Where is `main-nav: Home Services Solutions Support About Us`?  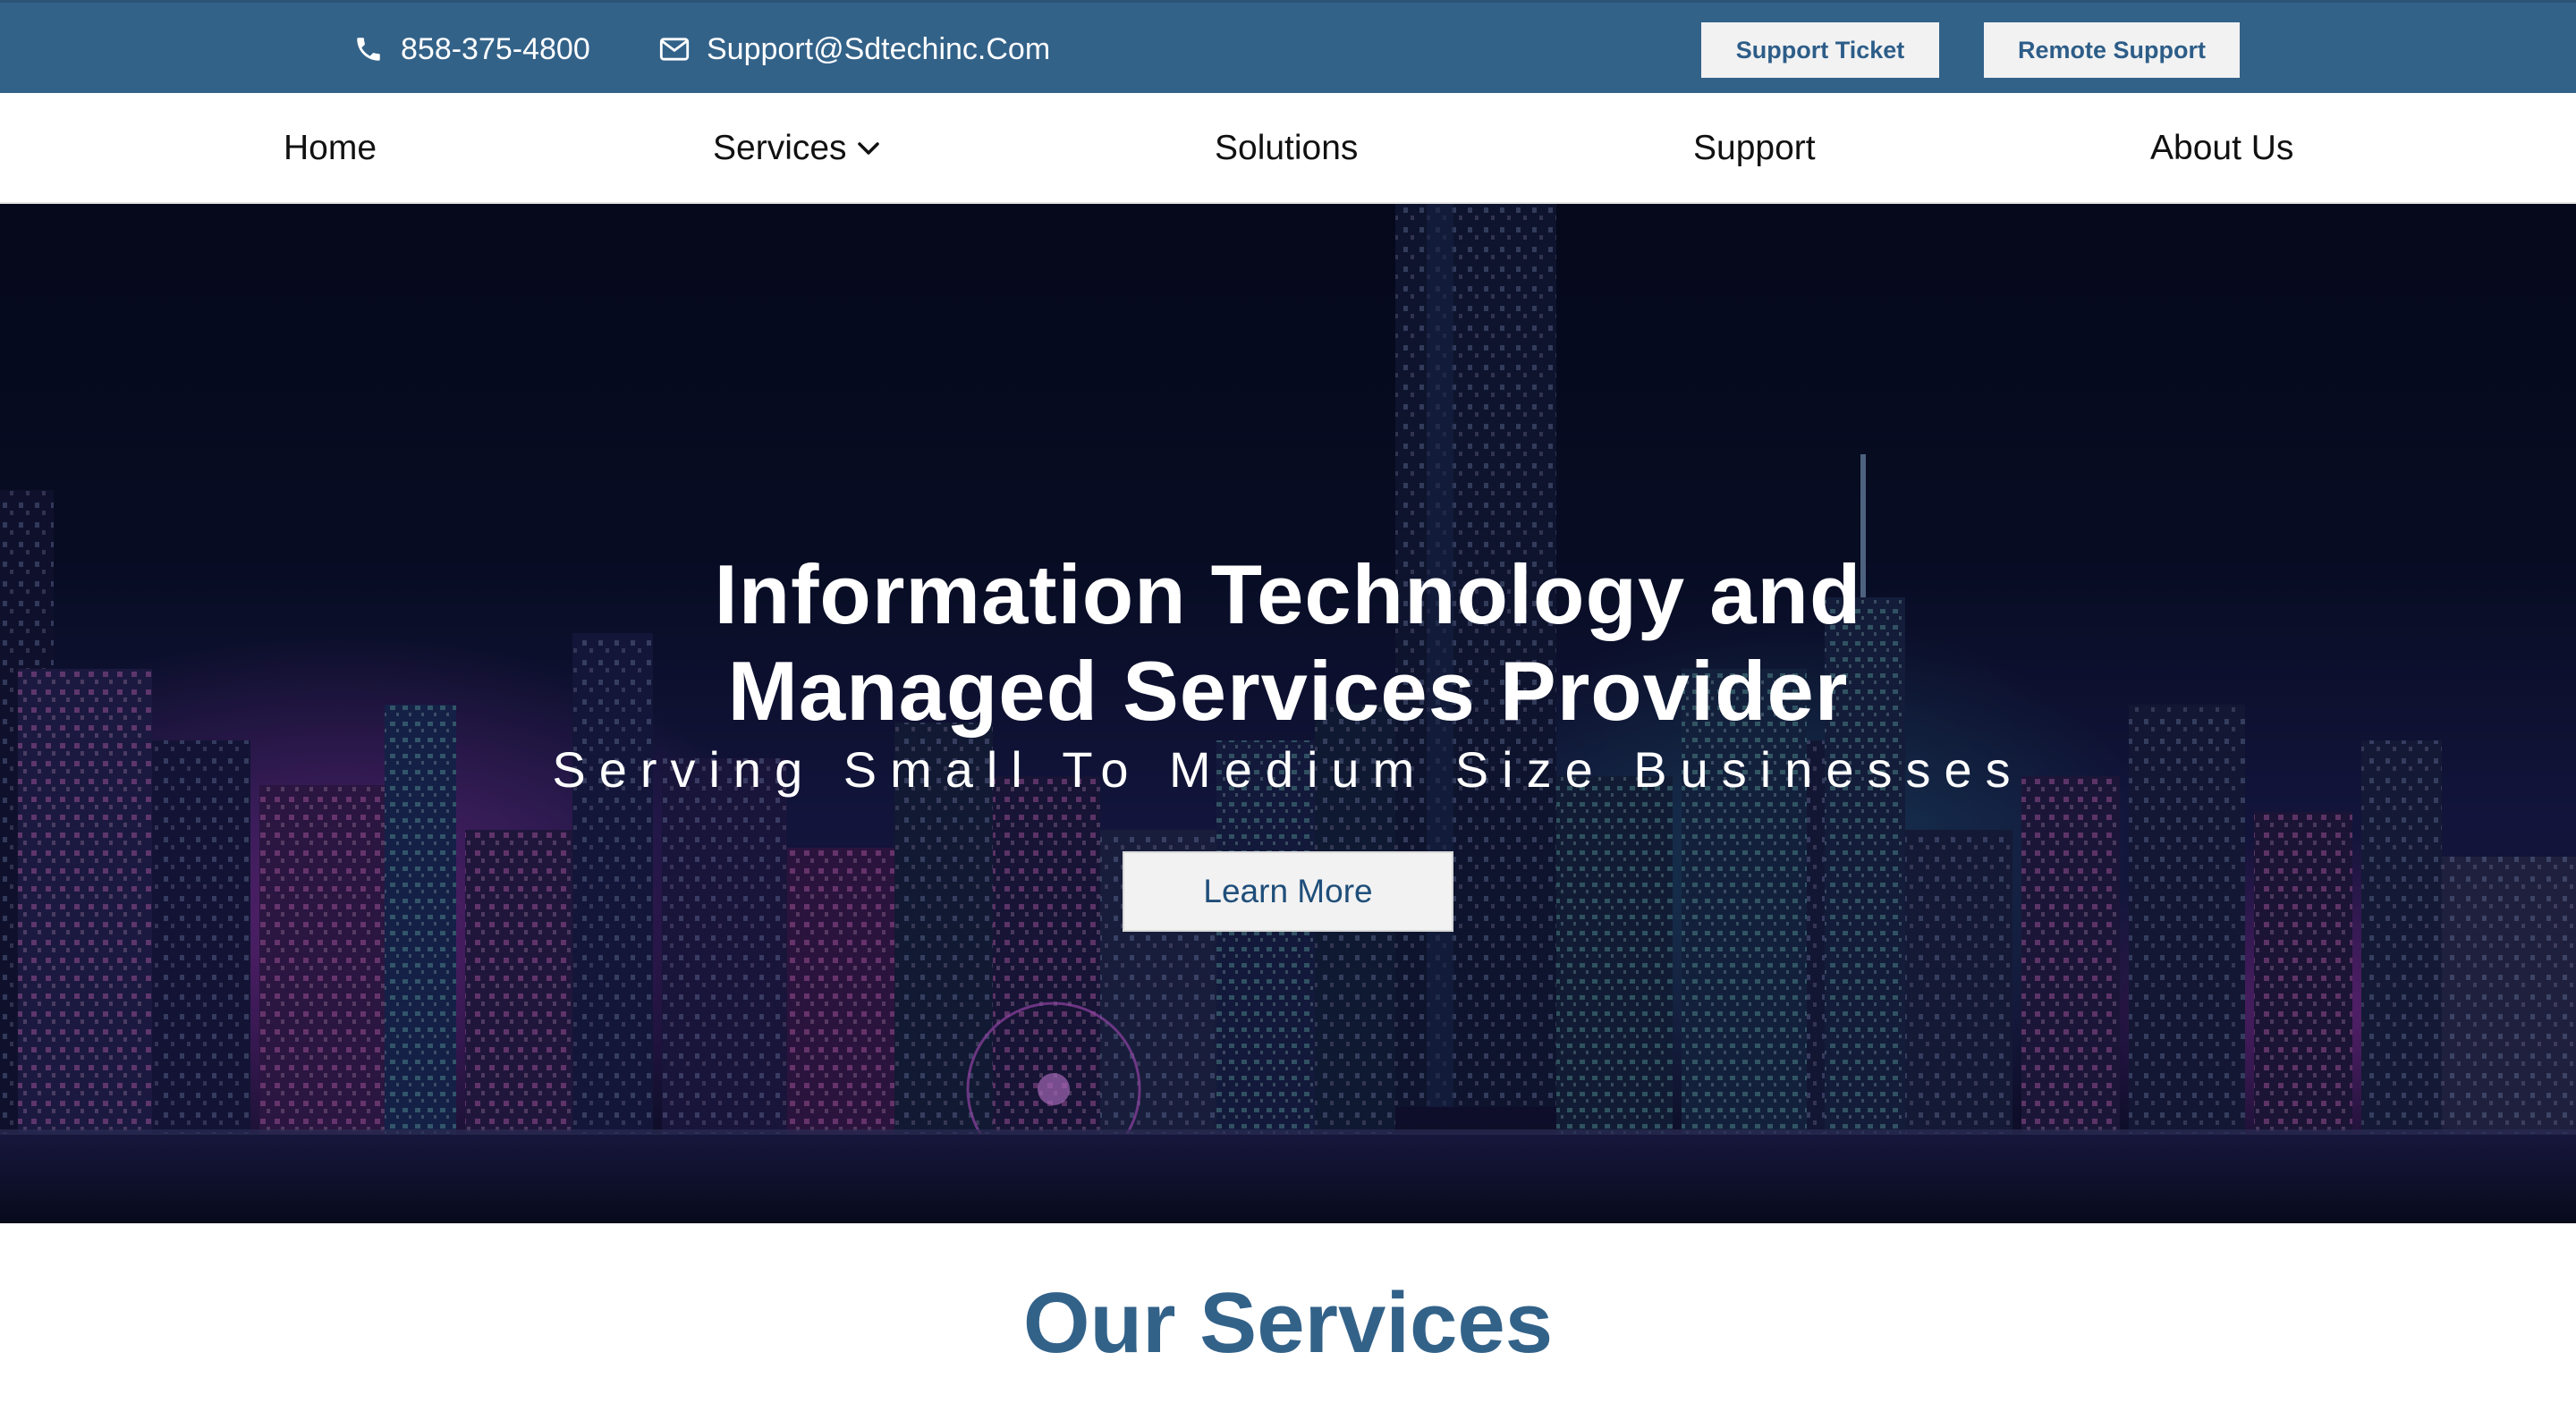 main-nav: Home Services Solutions Support About Us is located at coordinates (1288, 148).